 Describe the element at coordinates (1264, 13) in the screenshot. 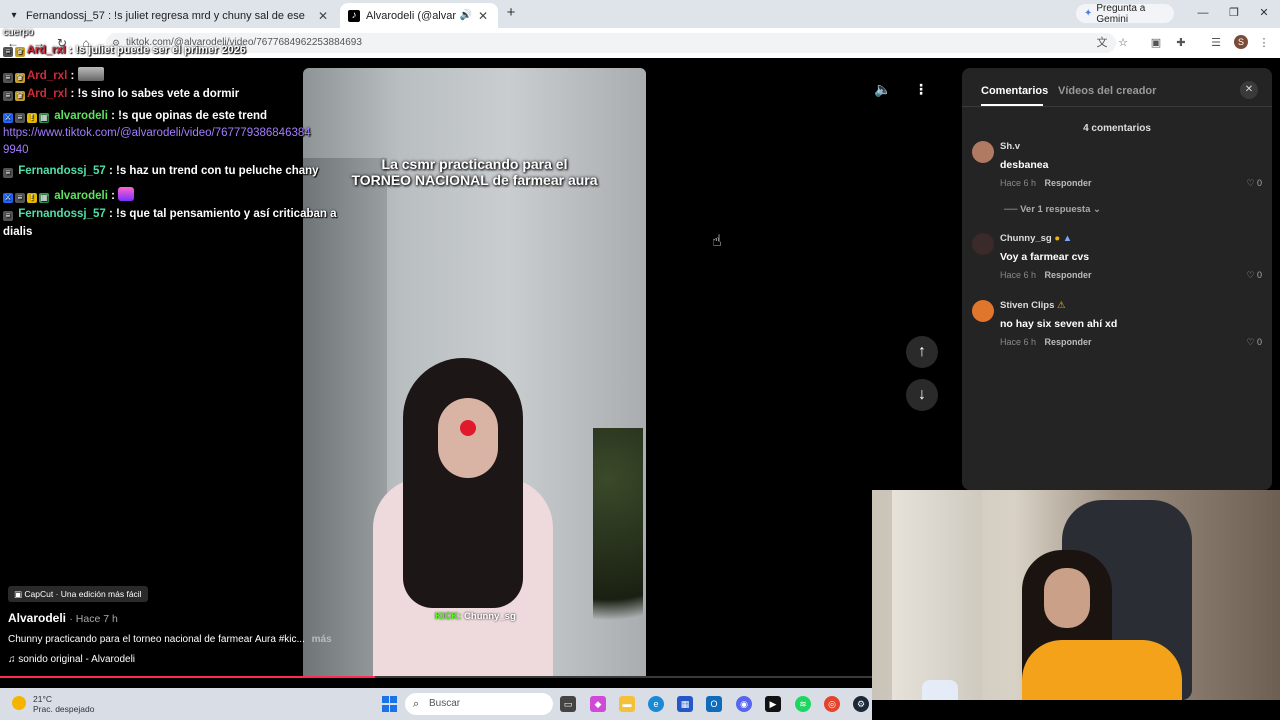

I see `close-window-icon: ✕` at that location.